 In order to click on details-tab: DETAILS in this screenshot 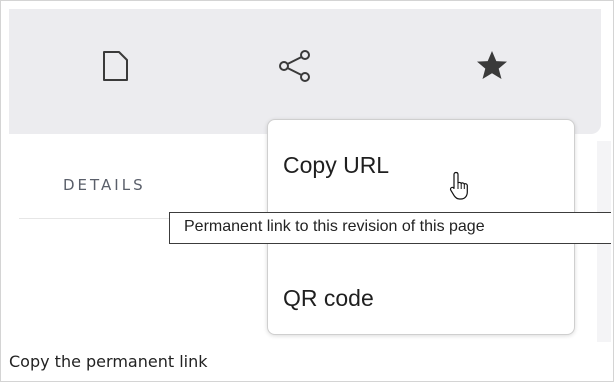, I will do `click(104, 185)`.